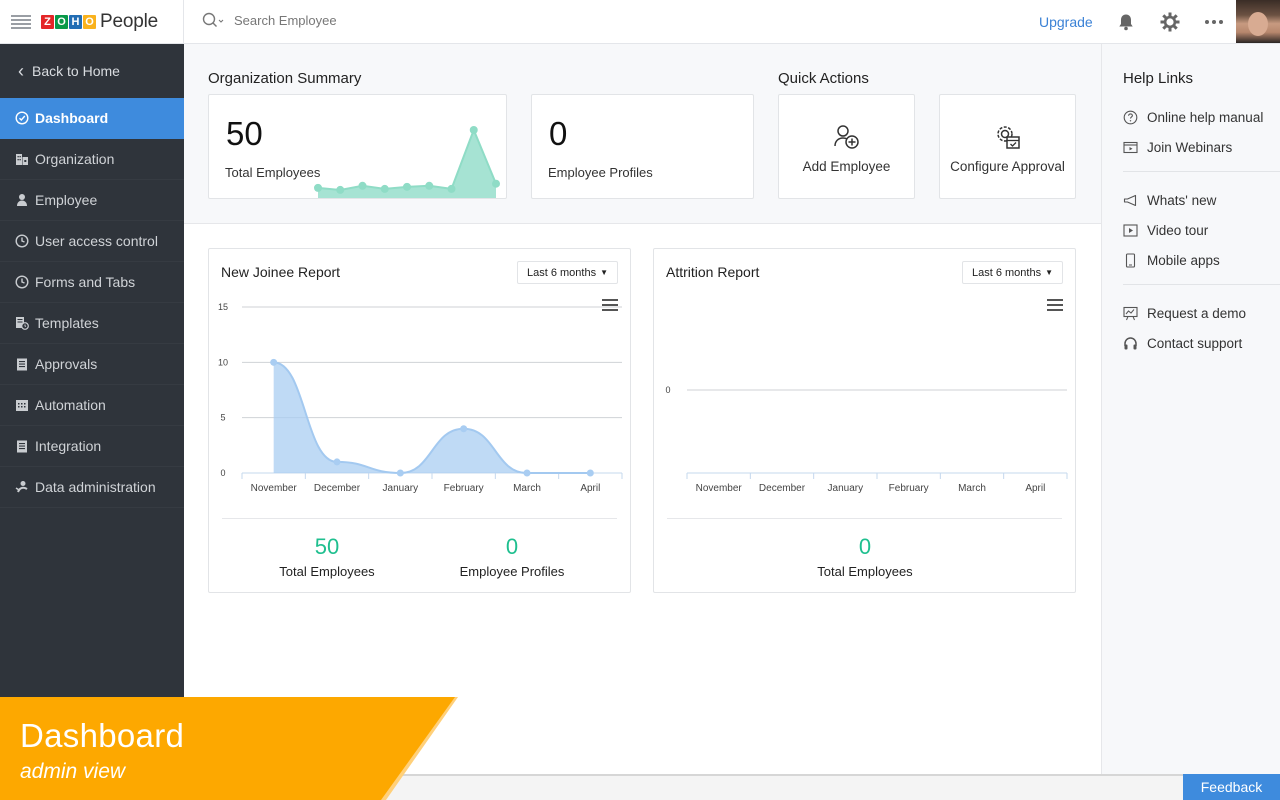 This screenshot has width=1280, height=800. I want to click on hamburger-menu-icon, so click(21, 22).